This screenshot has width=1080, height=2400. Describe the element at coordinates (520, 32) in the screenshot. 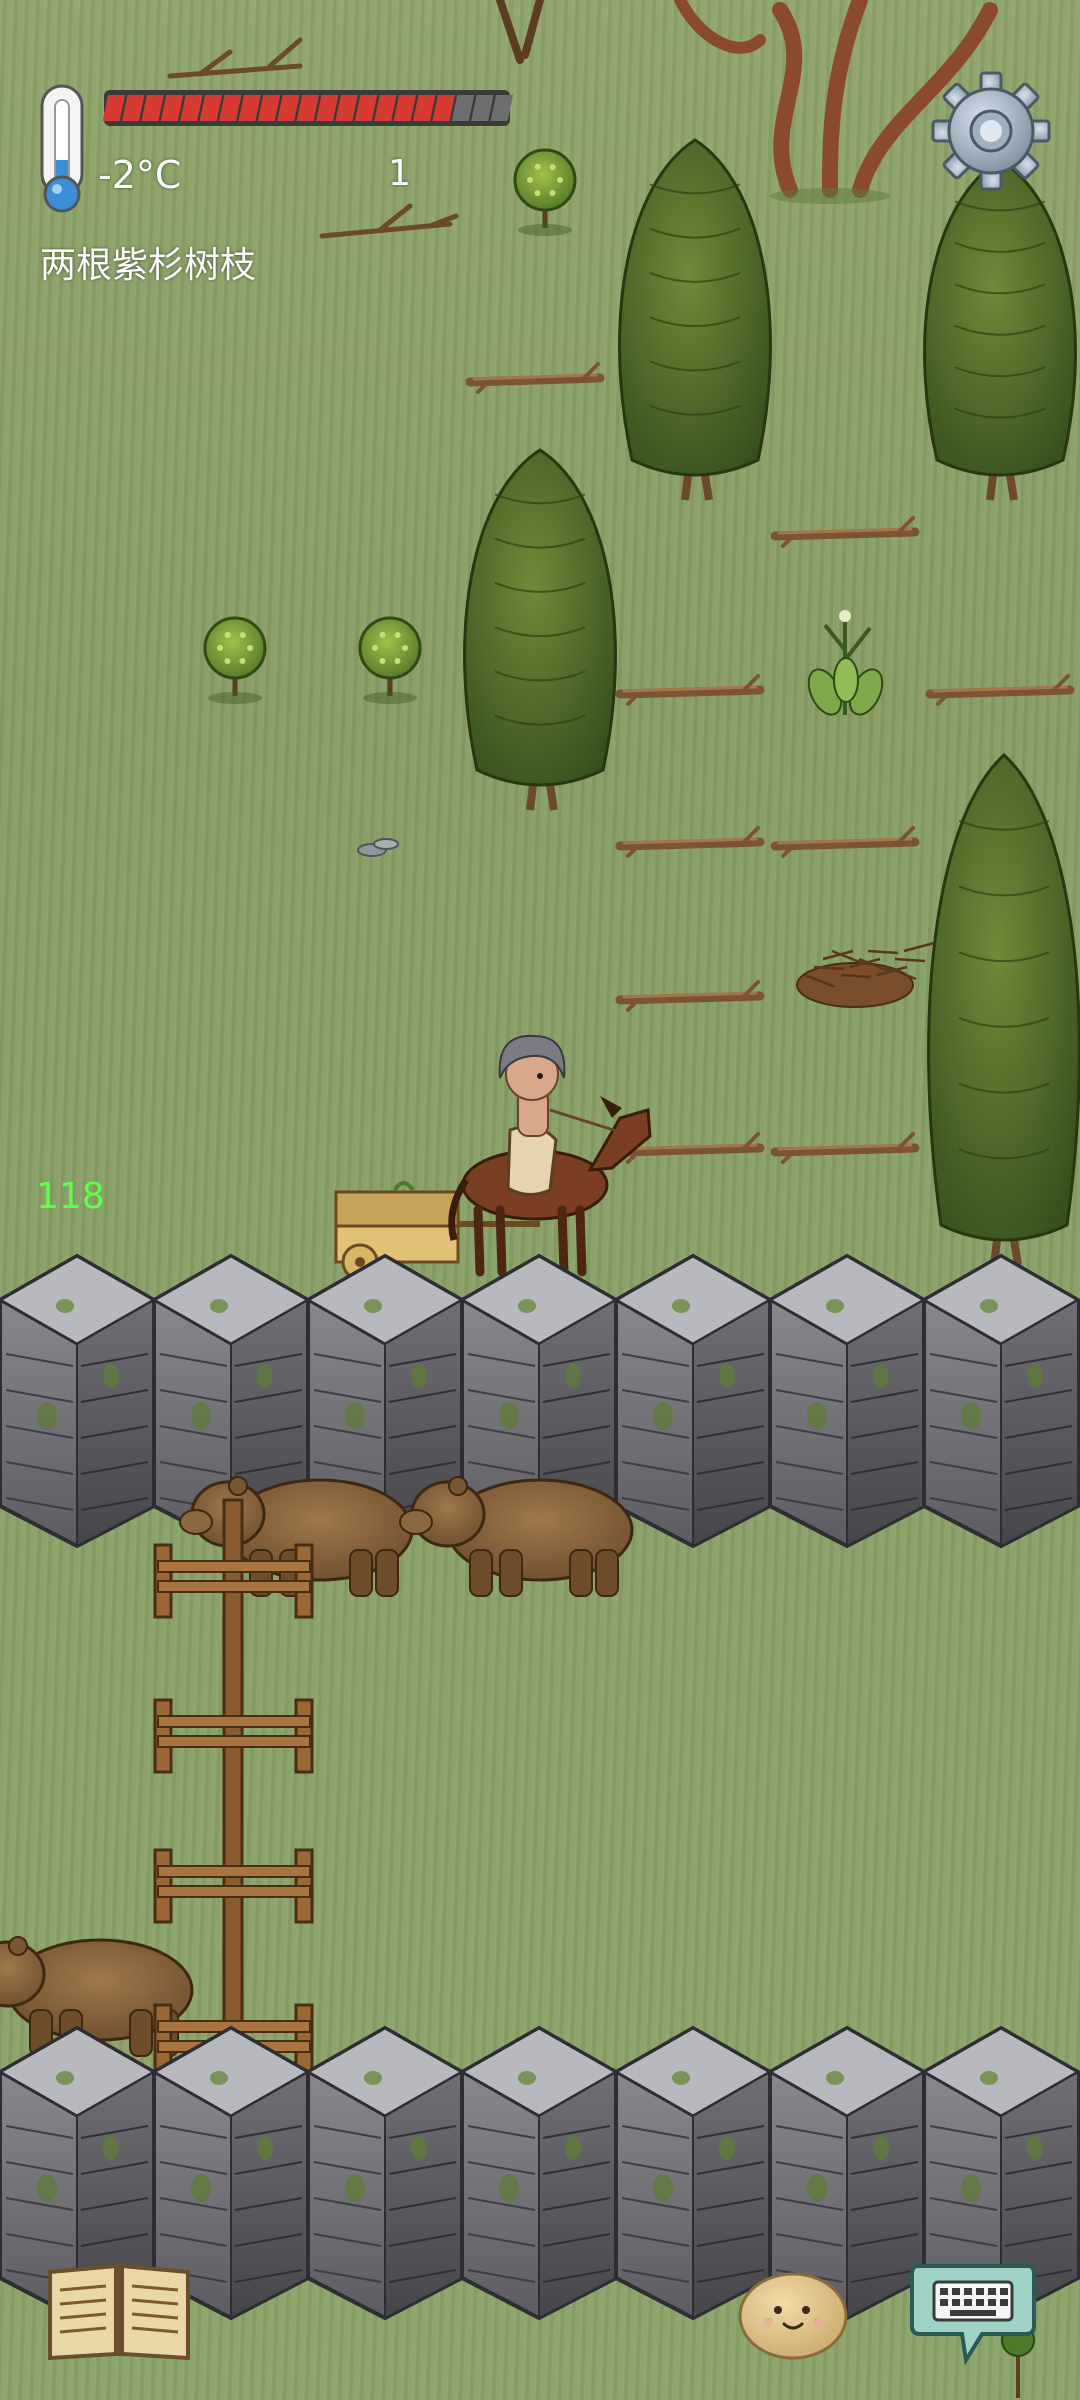

I see `gnarled-tree` at that location.